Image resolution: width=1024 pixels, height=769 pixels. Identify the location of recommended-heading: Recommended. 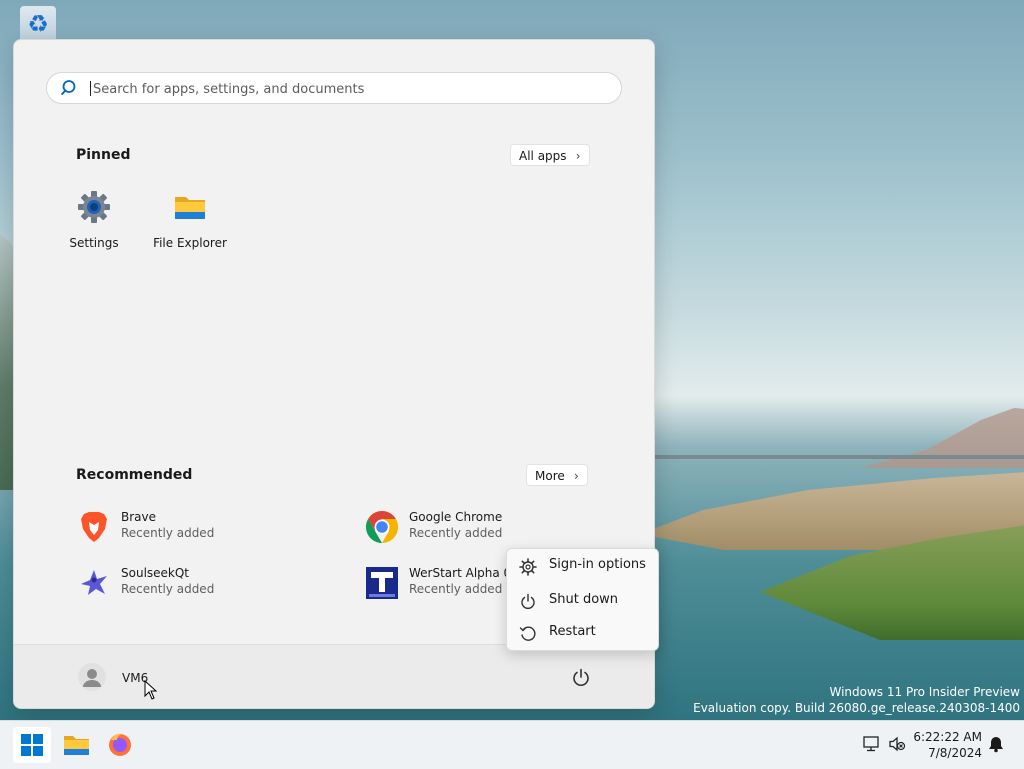
(134, 475).